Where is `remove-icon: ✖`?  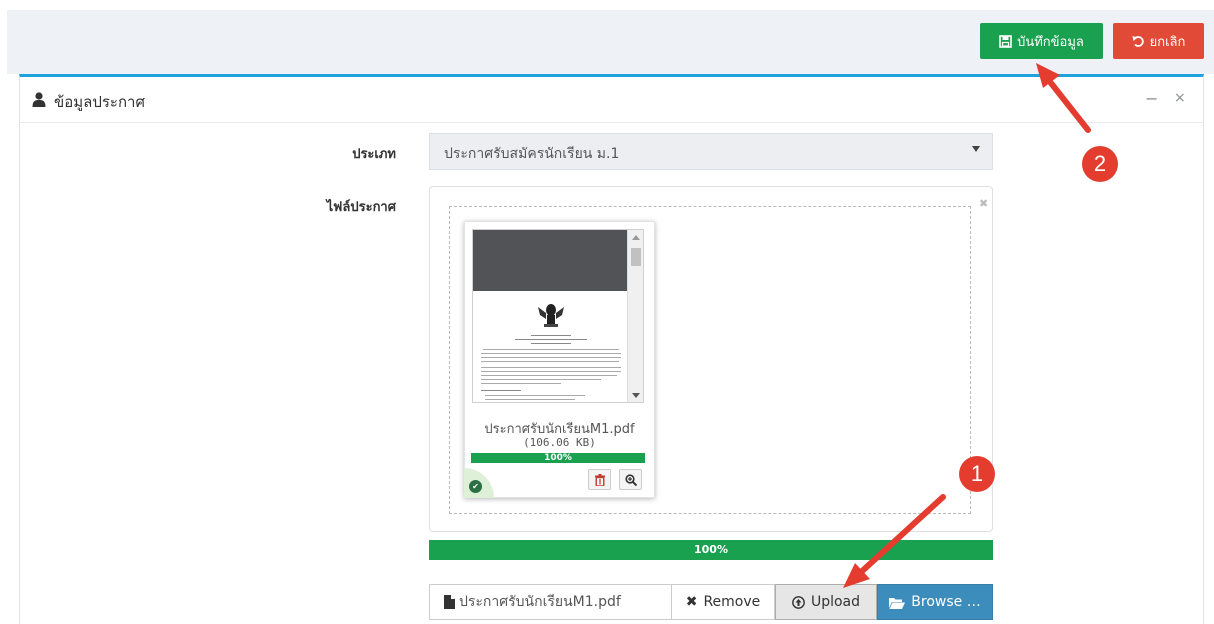
remove-icon: ✖ is located at coordinates (691, 602).